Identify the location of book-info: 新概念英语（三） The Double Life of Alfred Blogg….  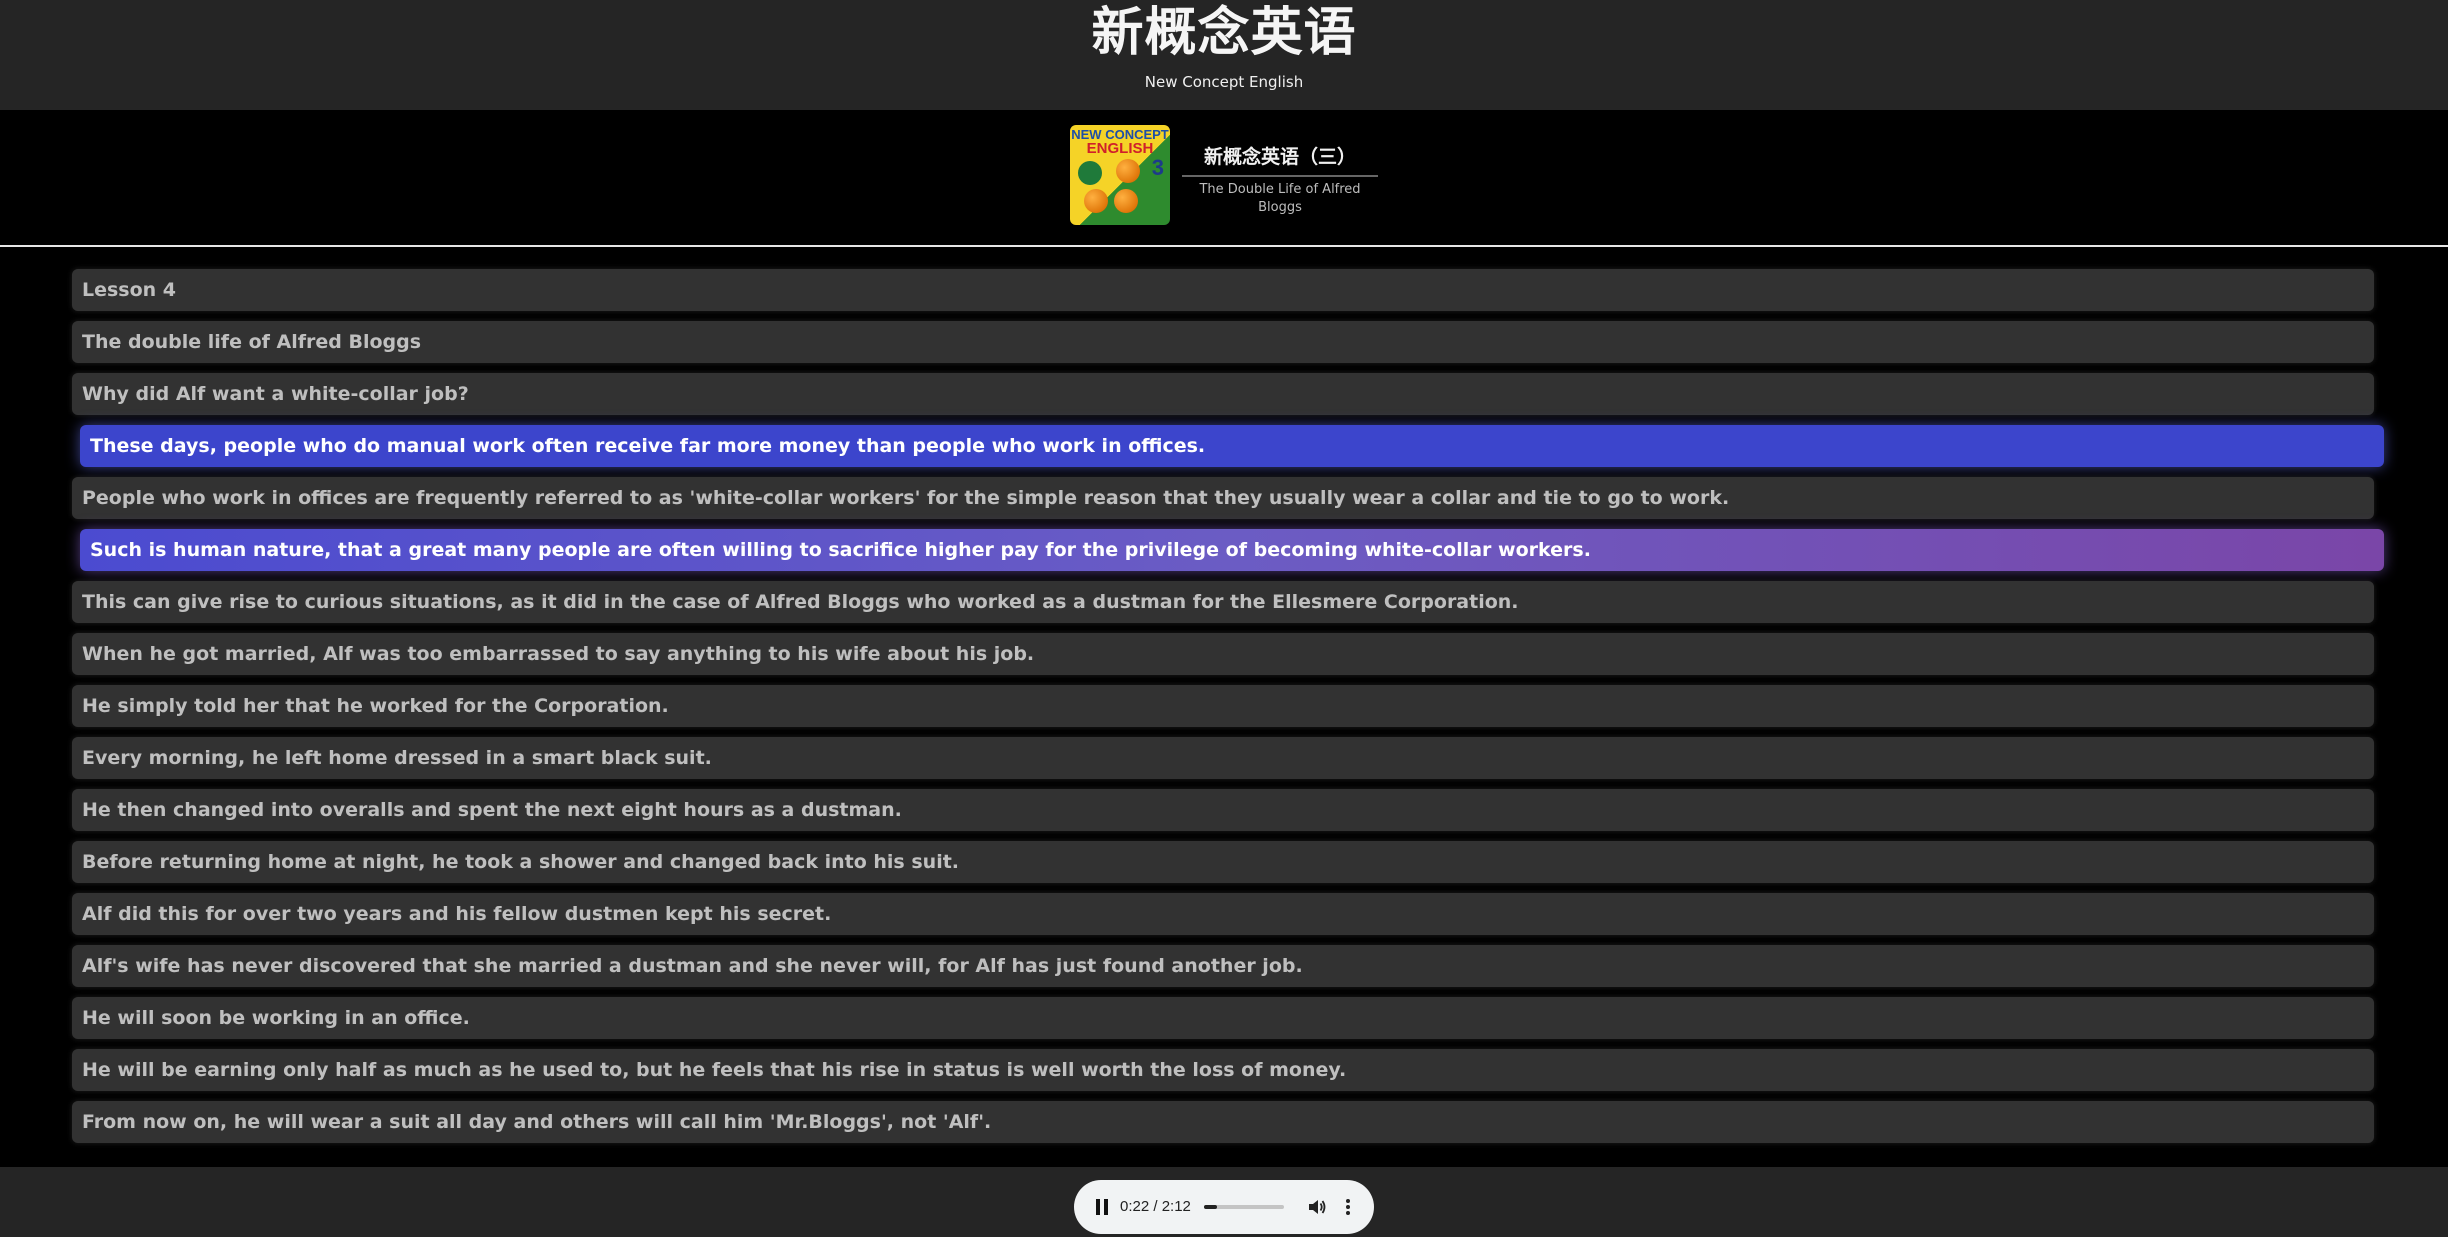
(1280, 180).